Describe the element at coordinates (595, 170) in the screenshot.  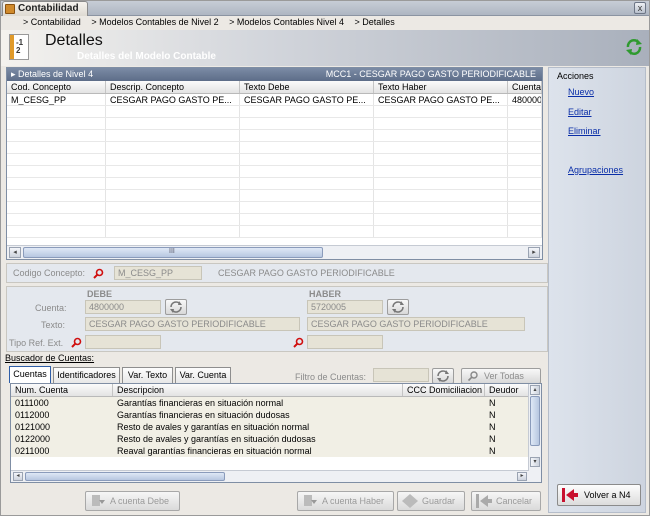
I see `agrupaciones-link: Agrupaciones` at that location.